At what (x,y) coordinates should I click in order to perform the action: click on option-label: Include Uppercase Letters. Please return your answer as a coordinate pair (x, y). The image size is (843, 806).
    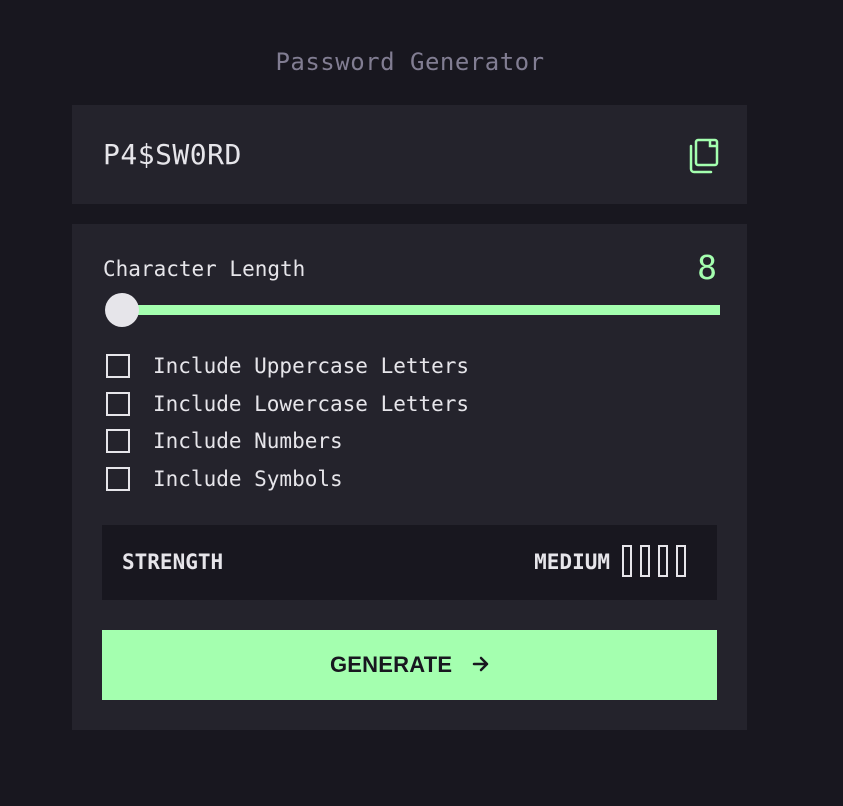
    Looking at the image, I should click on (311, 366).